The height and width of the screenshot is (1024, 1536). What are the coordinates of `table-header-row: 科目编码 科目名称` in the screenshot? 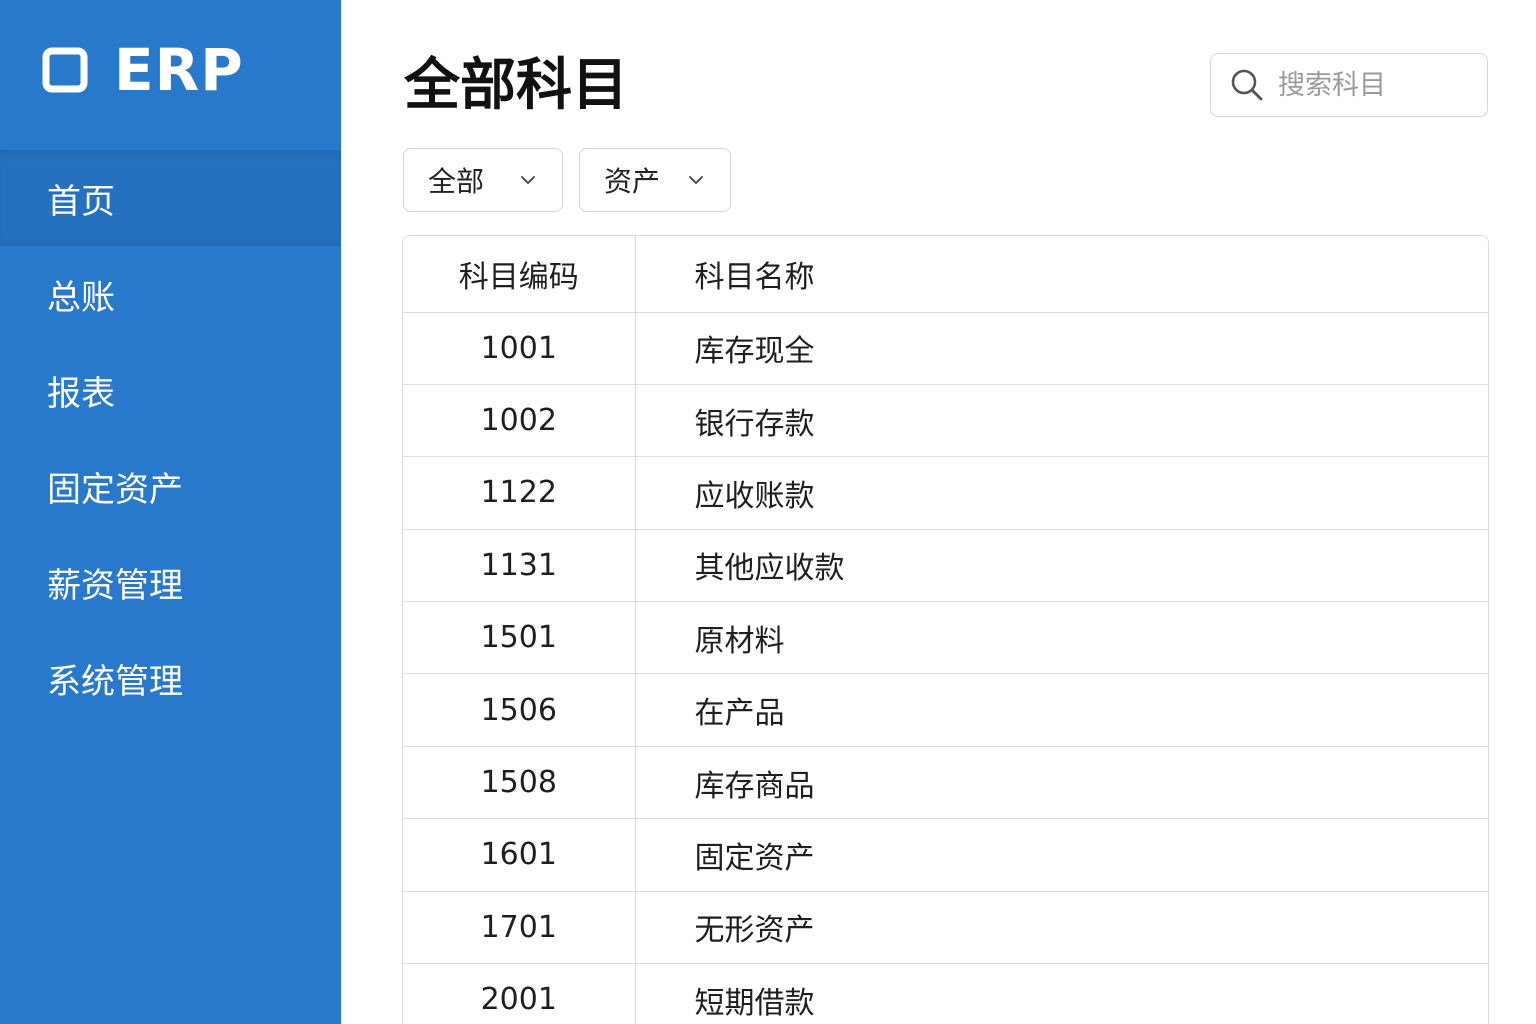 It's located at (945, 274).